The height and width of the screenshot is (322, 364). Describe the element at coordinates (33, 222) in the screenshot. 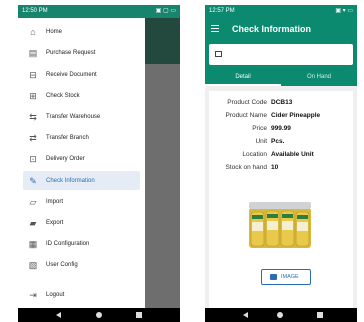

I see `export-icon: ▰` at that location.